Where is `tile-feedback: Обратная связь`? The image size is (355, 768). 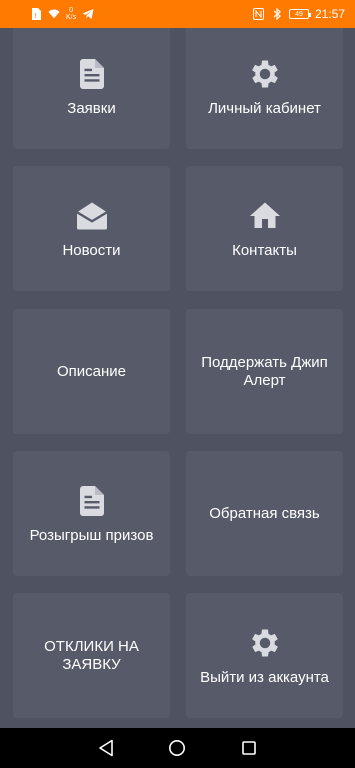 tile-feedback: Обратная связь is located at coordinates (264, 513).